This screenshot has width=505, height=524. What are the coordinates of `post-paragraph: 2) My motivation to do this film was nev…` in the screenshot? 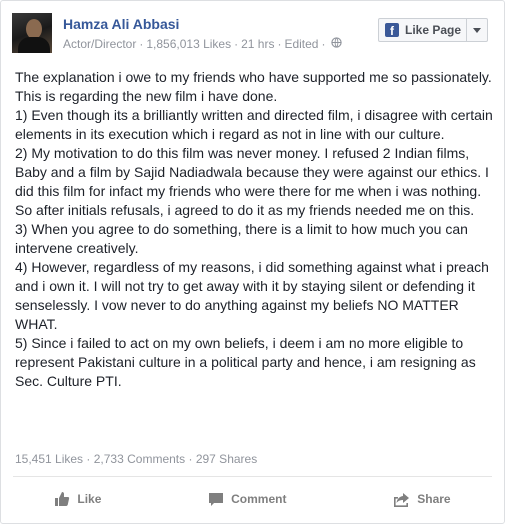 It's located at (252, 181).